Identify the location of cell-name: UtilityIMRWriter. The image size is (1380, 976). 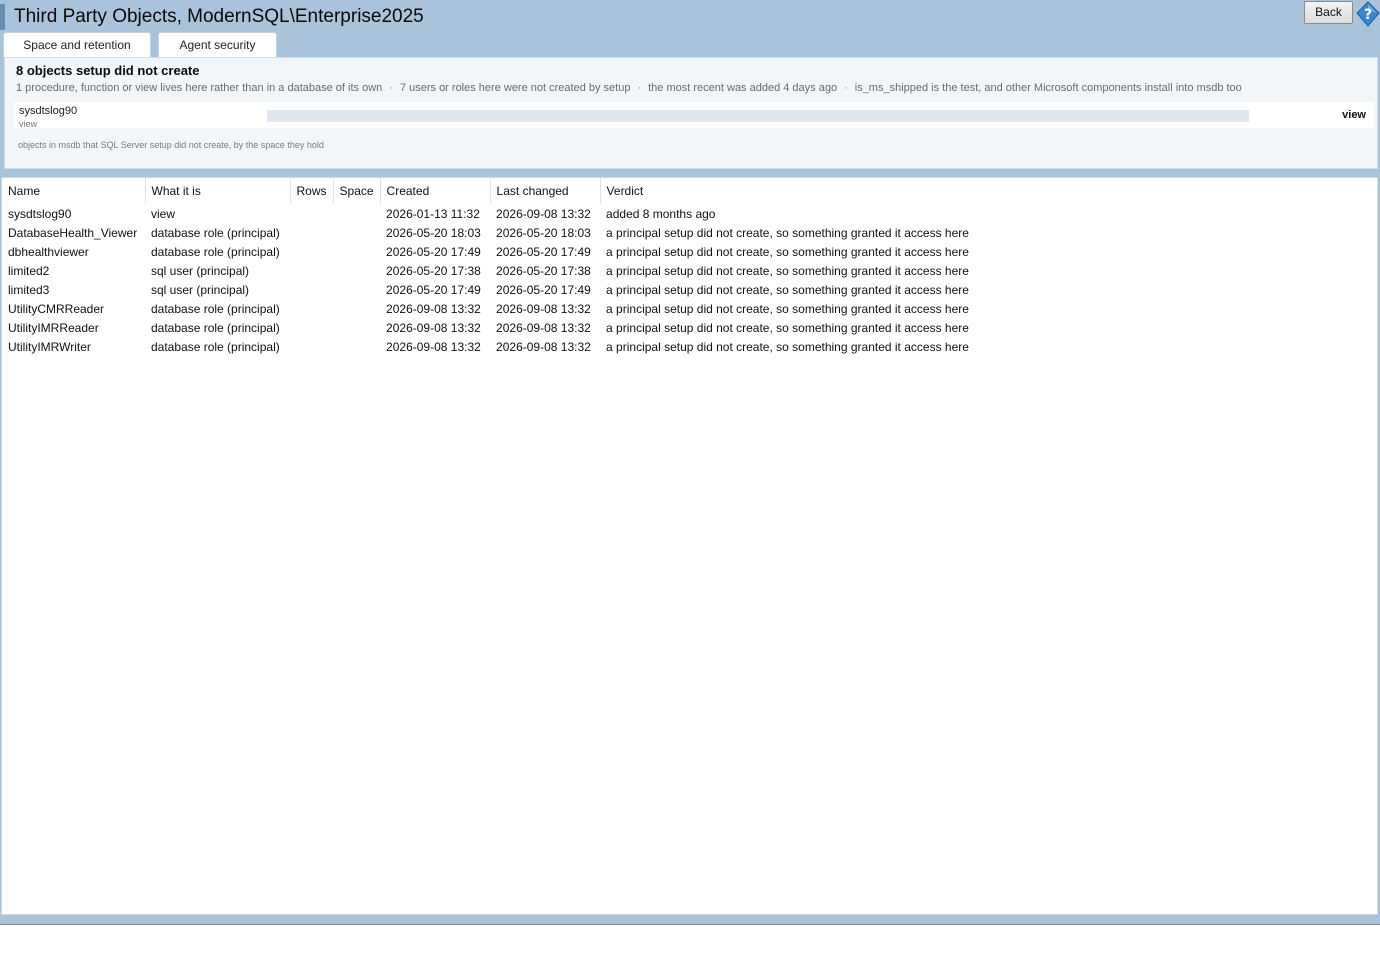
(49, 346).